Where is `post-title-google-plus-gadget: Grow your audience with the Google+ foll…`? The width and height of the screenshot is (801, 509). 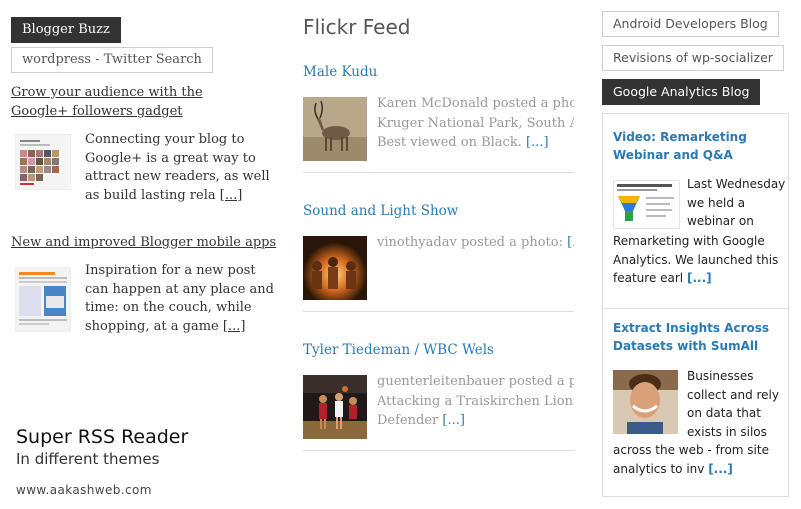 post-title-google-plus-gadget: Grow your audience with the Google+ foll… is located at coordinates (136, 102).